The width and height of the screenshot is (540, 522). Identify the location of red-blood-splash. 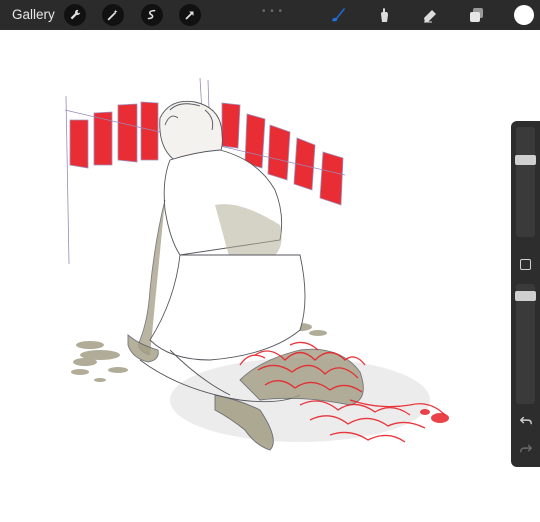
(434, 416).